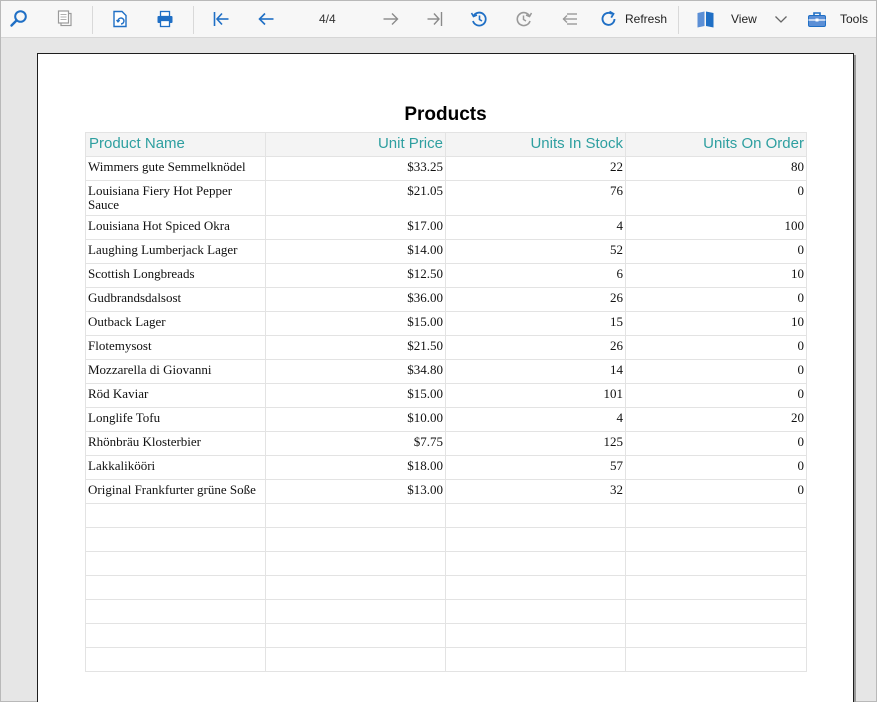  What do you see at coordinates (355, 168) in the screenshot?
I see `unit-price-cell: $33.25` at bounding box center [355, 168].